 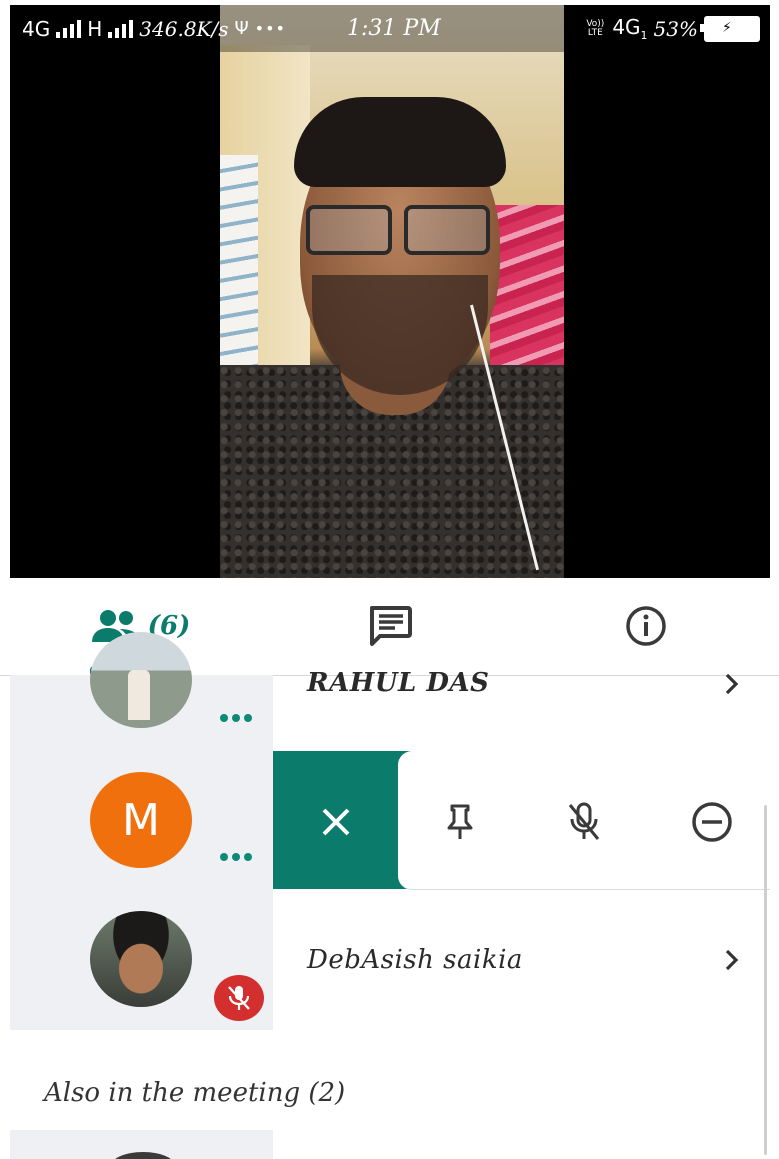 What do you see at coordinates (241, 28) in the screenshot?
I see `usb-icon: Ψ` at bounding box center [241, 28].